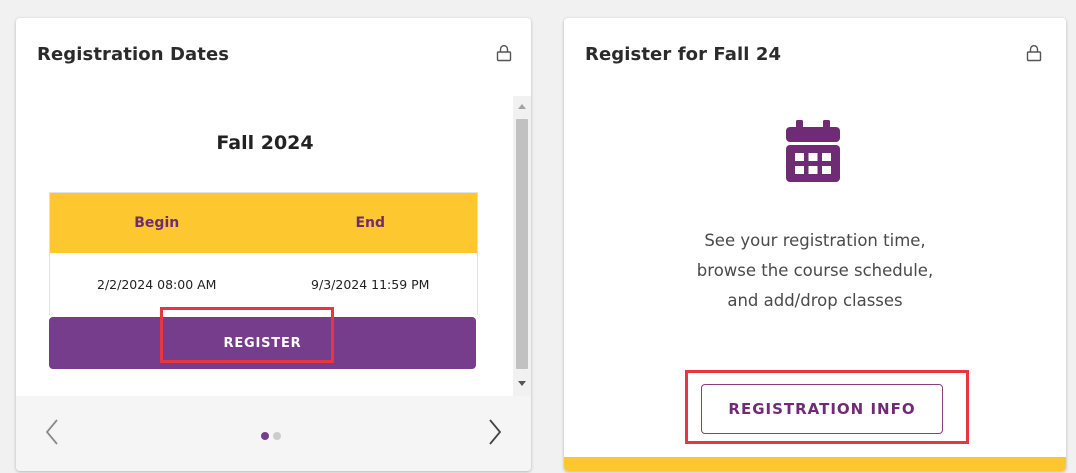  Describe the element at coordinates (157, 284) in the screenshot. I see `begin-date-cell: 2/2/2024 08:00 AM` at that location.